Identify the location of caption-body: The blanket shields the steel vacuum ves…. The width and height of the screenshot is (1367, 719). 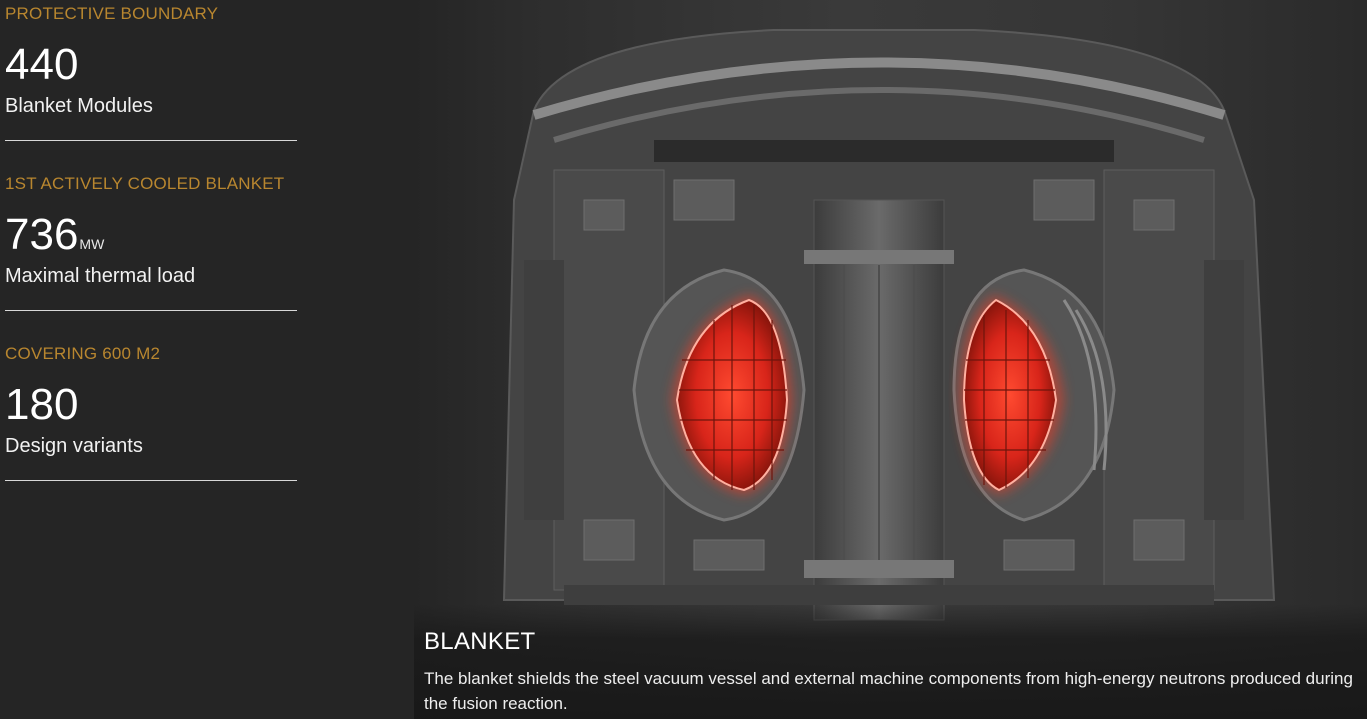
(888, 691).